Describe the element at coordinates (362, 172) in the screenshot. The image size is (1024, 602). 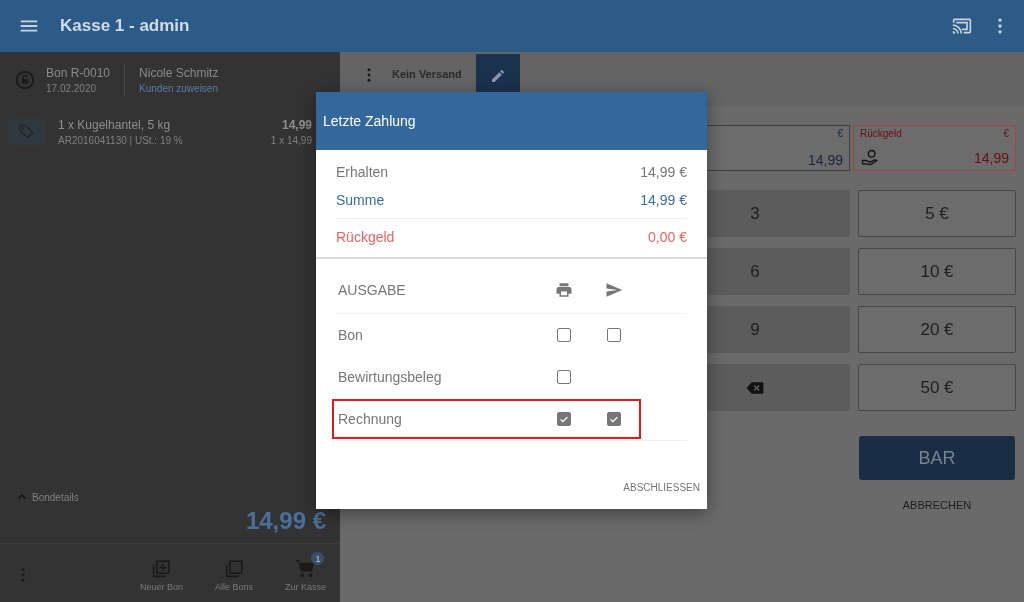
I see `summary-label: Erhalten` at that location.